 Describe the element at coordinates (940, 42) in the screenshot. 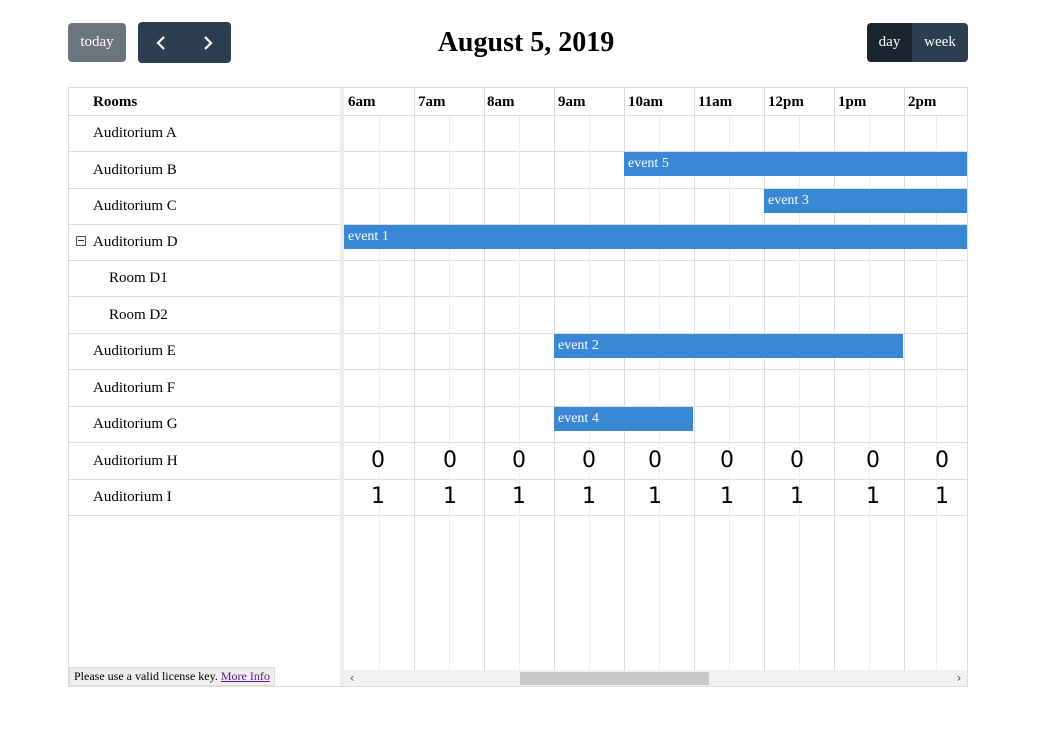

I see `week-view-button: week` at that location.